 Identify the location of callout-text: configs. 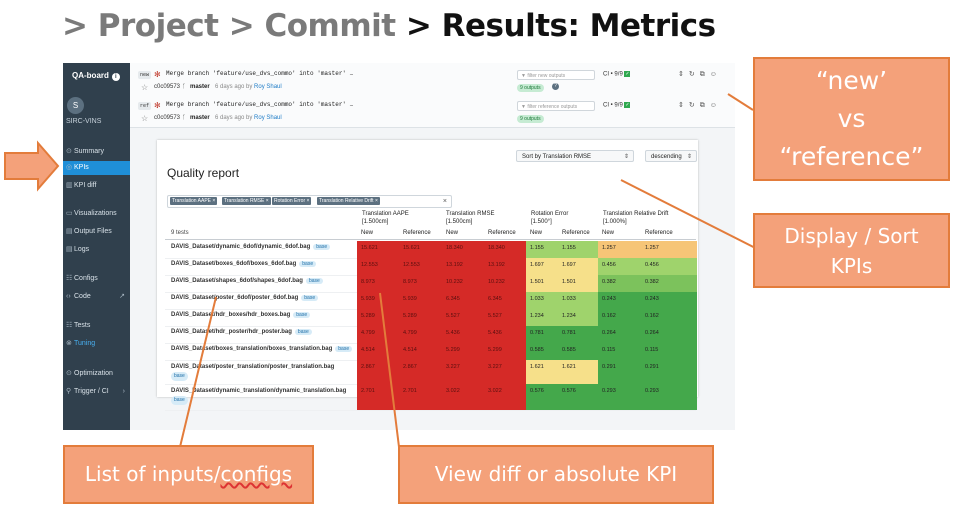
(256, 474).